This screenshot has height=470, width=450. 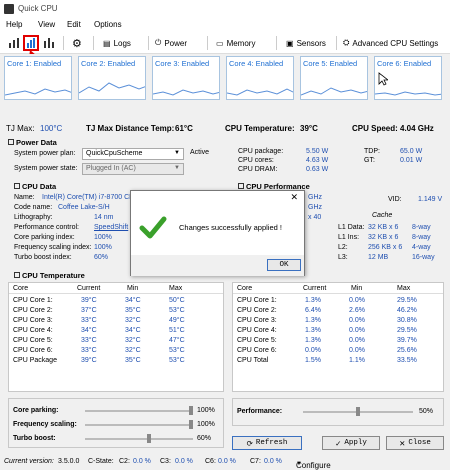 I want to click on dialog-close-icon: ✕, so click(x=294, y=197).